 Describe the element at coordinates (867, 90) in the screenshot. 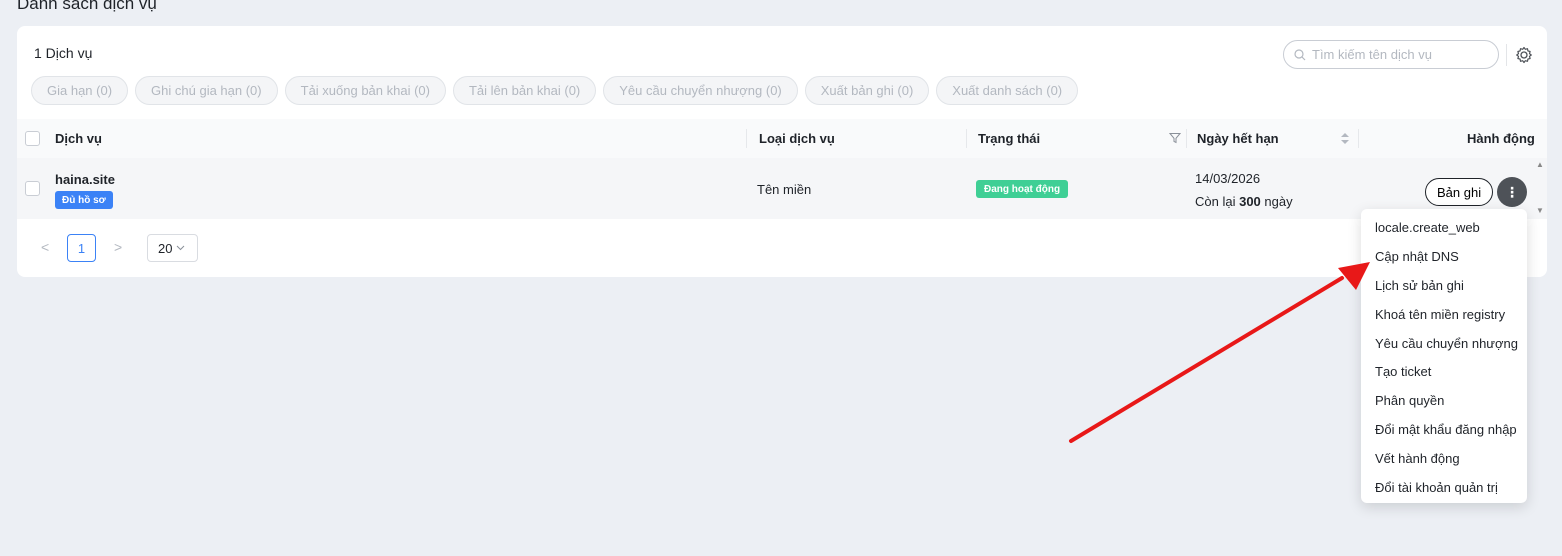

I see `export-records-button: Xuất bản ghi (0)` at that location.